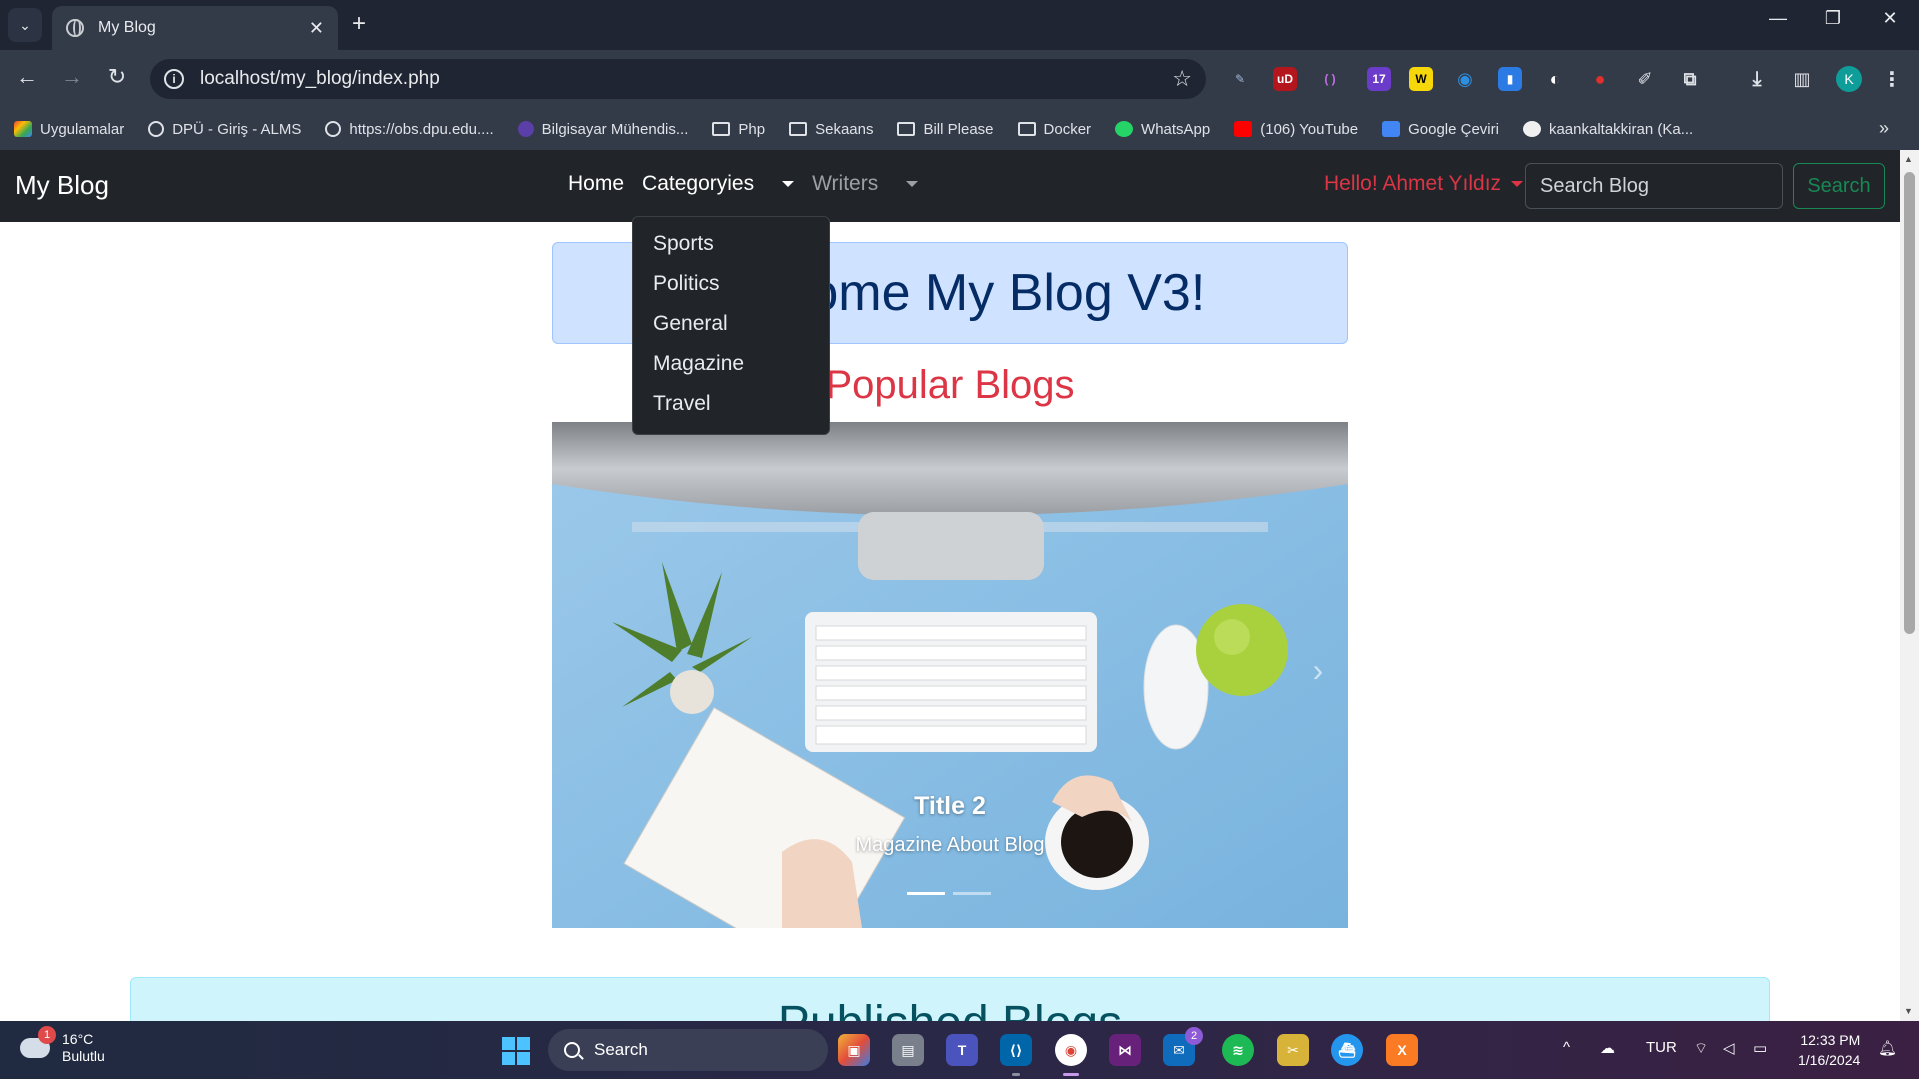 The height and width of the screenshot is (1079, 1919). What do you see at coordinates (62, 1045) in the screenshot?
I see `weather-widget: 1 16°C Bulutlu` at bounding box center [62, 1045].